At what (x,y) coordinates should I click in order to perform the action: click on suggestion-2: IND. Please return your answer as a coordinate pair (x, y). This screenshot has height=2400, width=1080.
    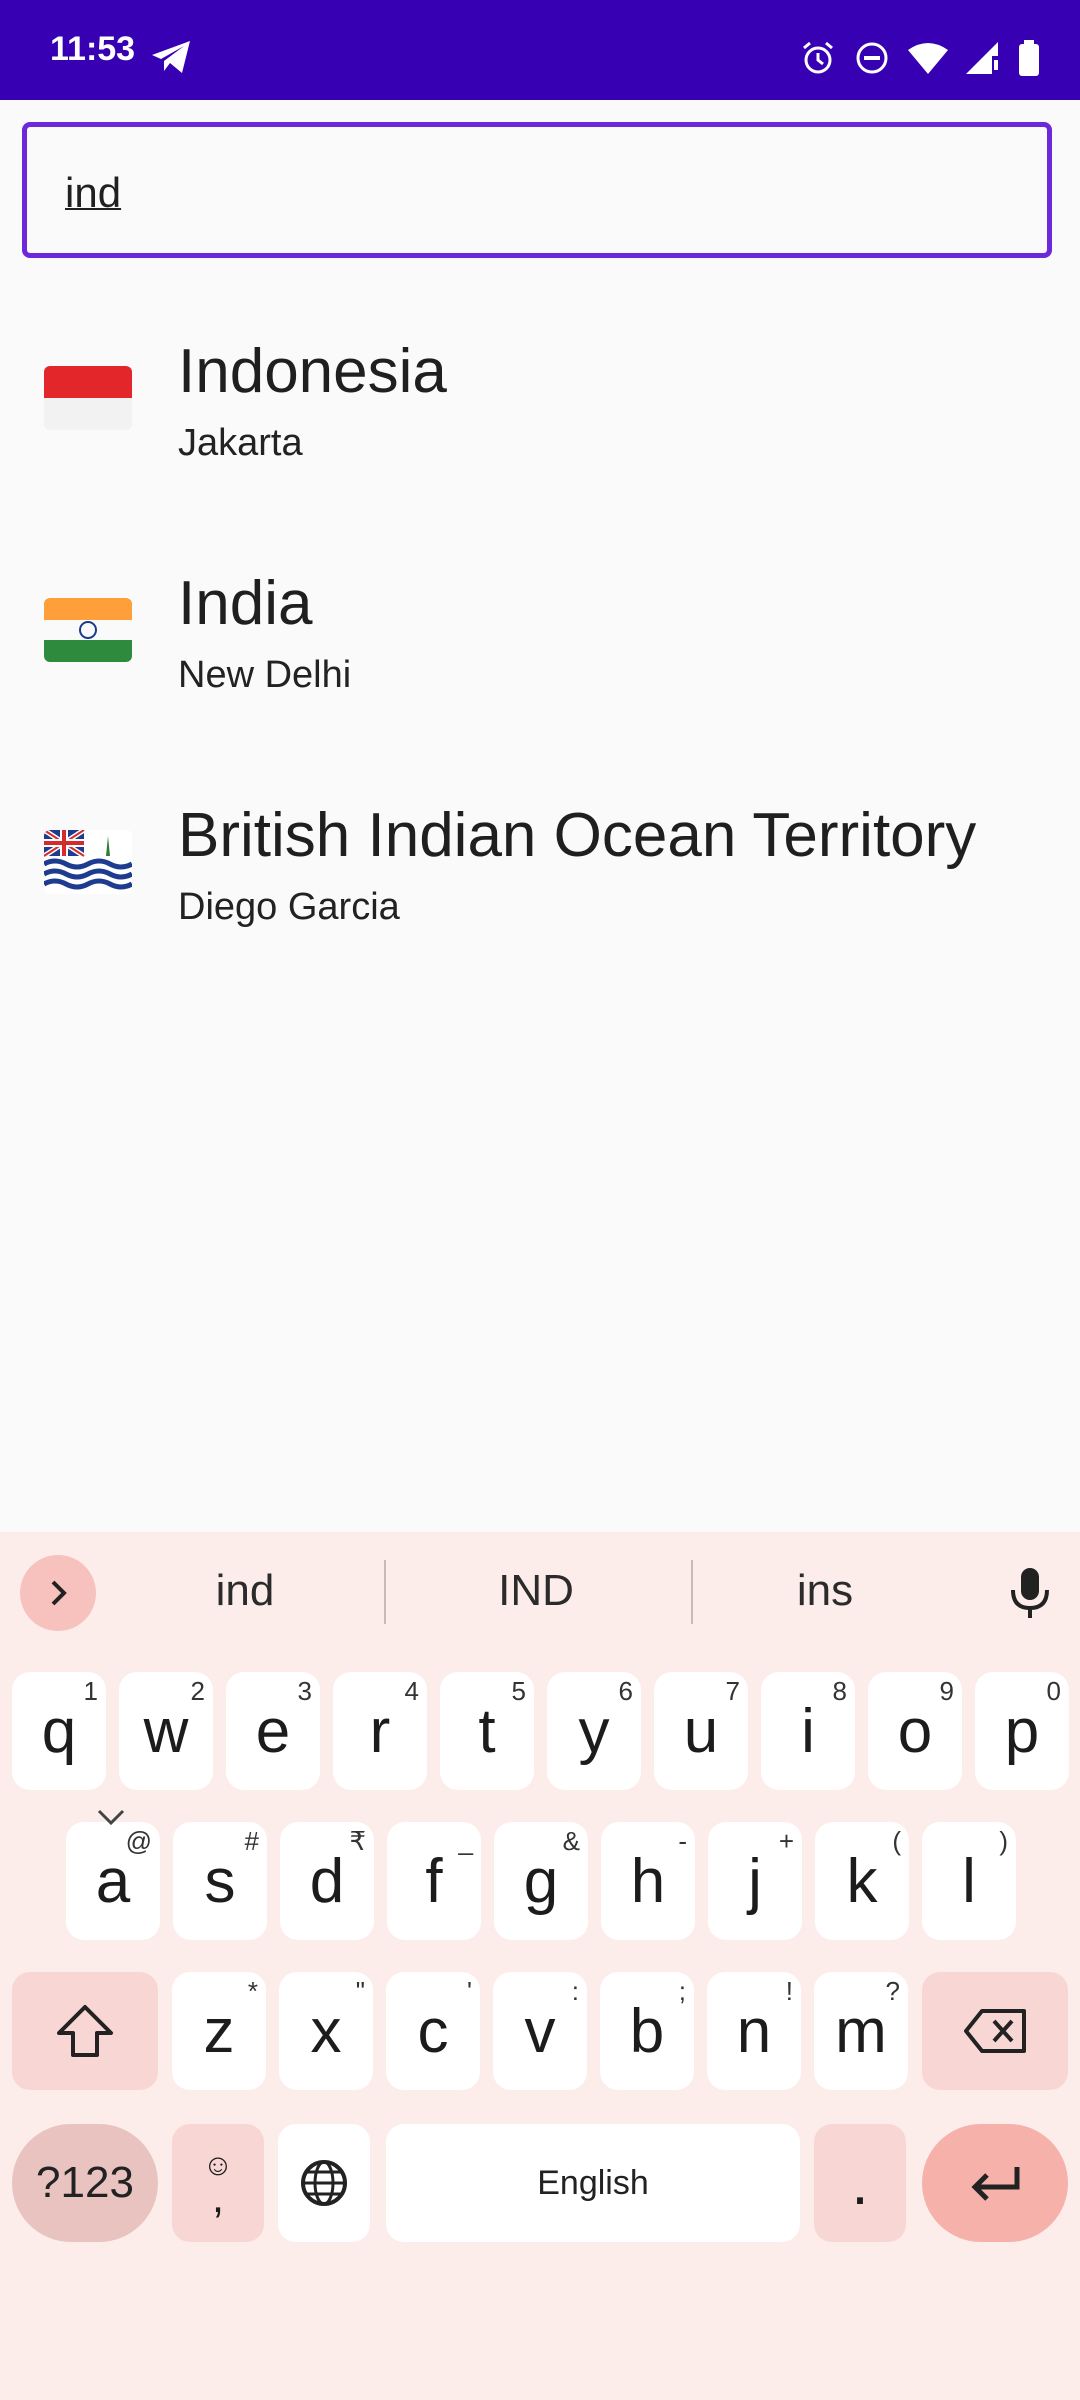
    Looking at the image, I should click on (536, 1591).